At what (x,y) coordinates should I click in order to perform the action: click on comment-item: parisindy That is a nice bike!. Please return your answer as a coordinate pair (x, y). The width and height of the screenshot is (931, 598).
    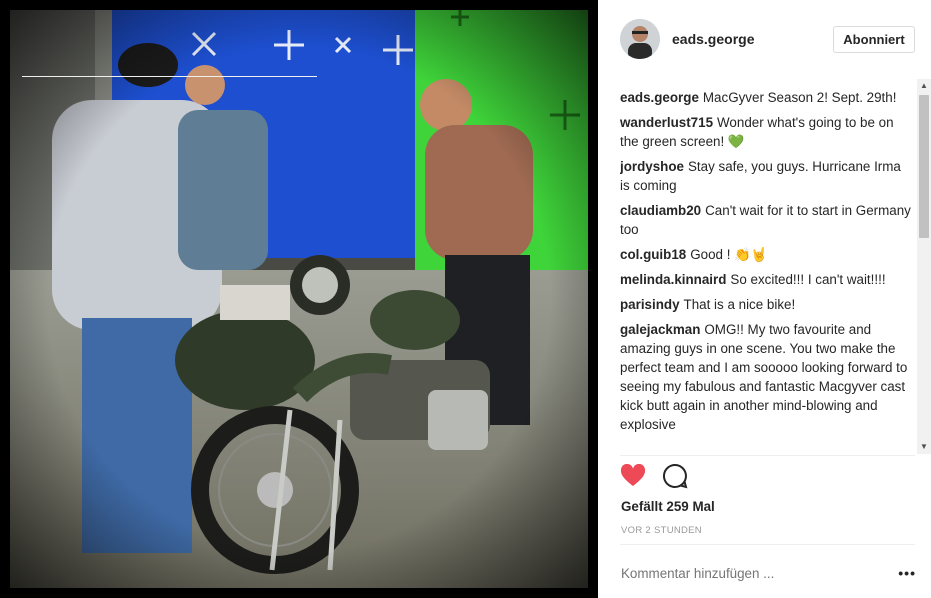
    Looking at the image, I should click on (767, 304).